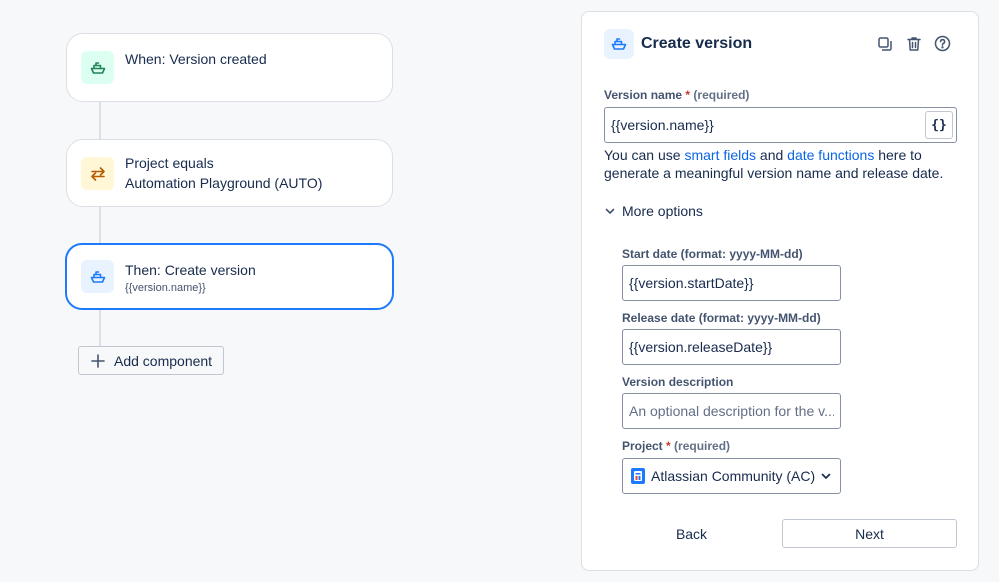 This screenshot has height=582, width=999. I want to click on release-date-value: {{version.releaseDate}}, so click(701, 347).